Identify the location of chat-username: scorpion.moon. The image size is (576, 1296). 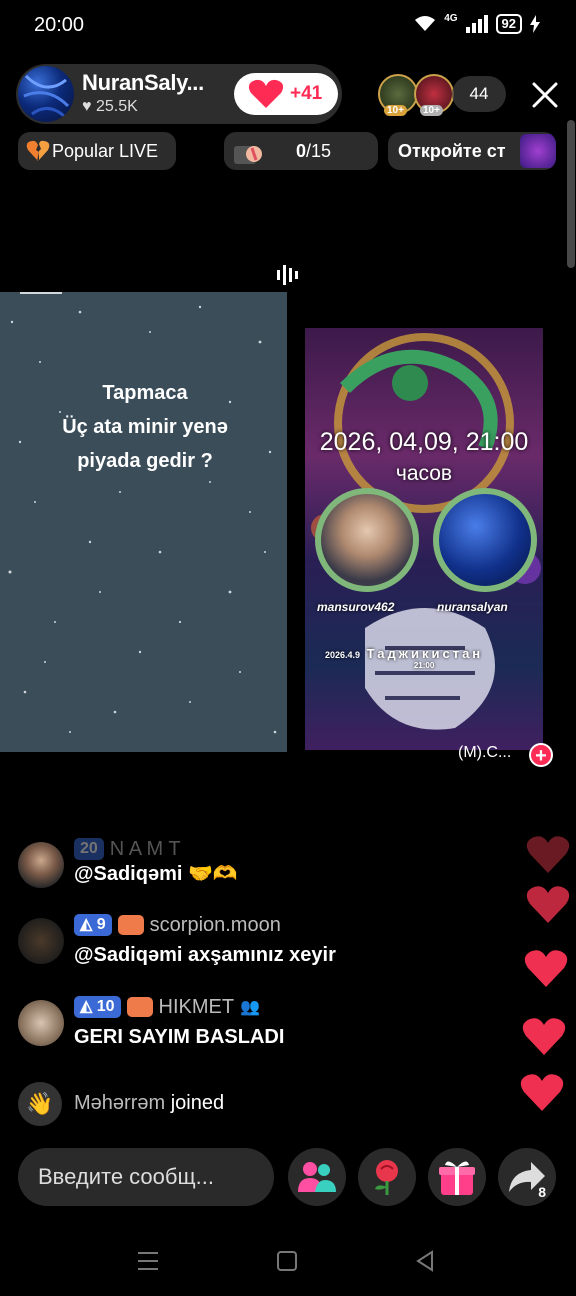
(215, 924).